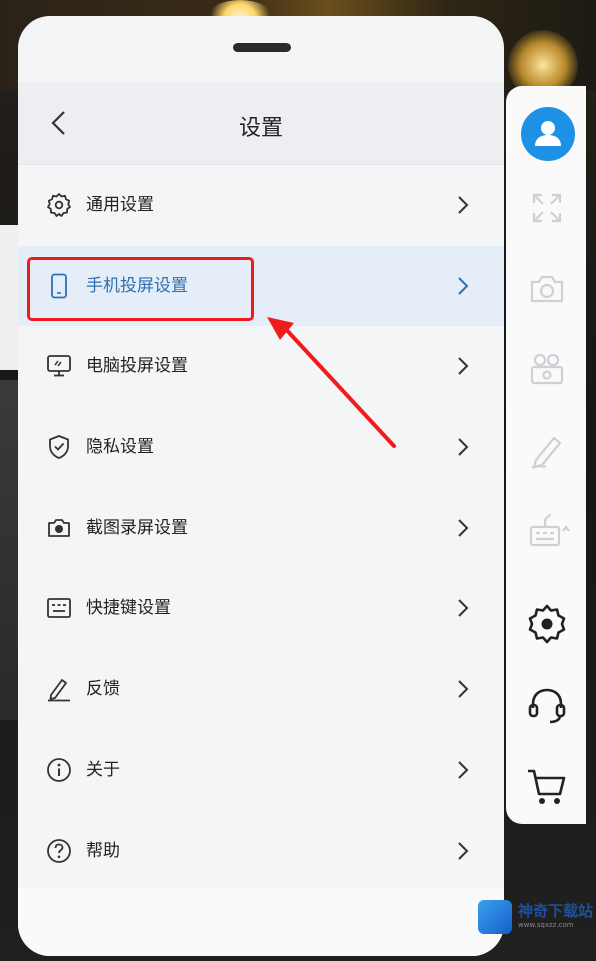 This screenshot has width=596, height=961. I want to click on fullscreen-icon, so click(547, 208).